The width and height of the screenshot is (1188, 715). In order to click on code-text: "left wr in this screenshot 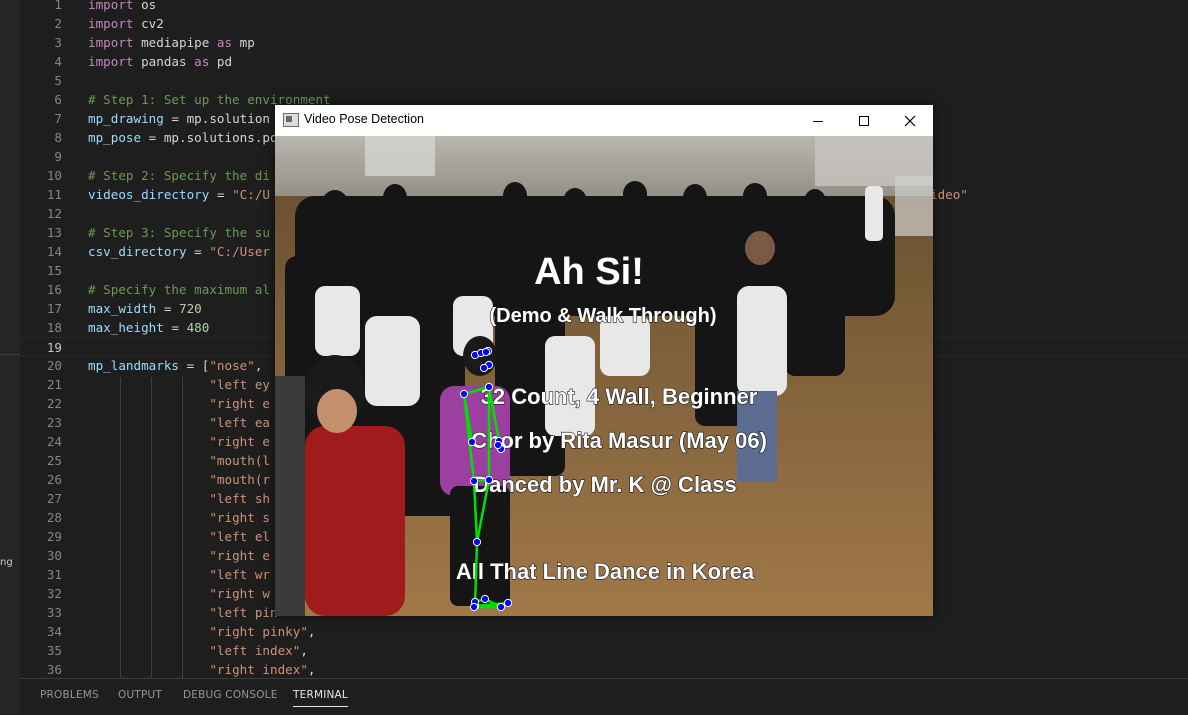, I will do `click(179, 574)`.